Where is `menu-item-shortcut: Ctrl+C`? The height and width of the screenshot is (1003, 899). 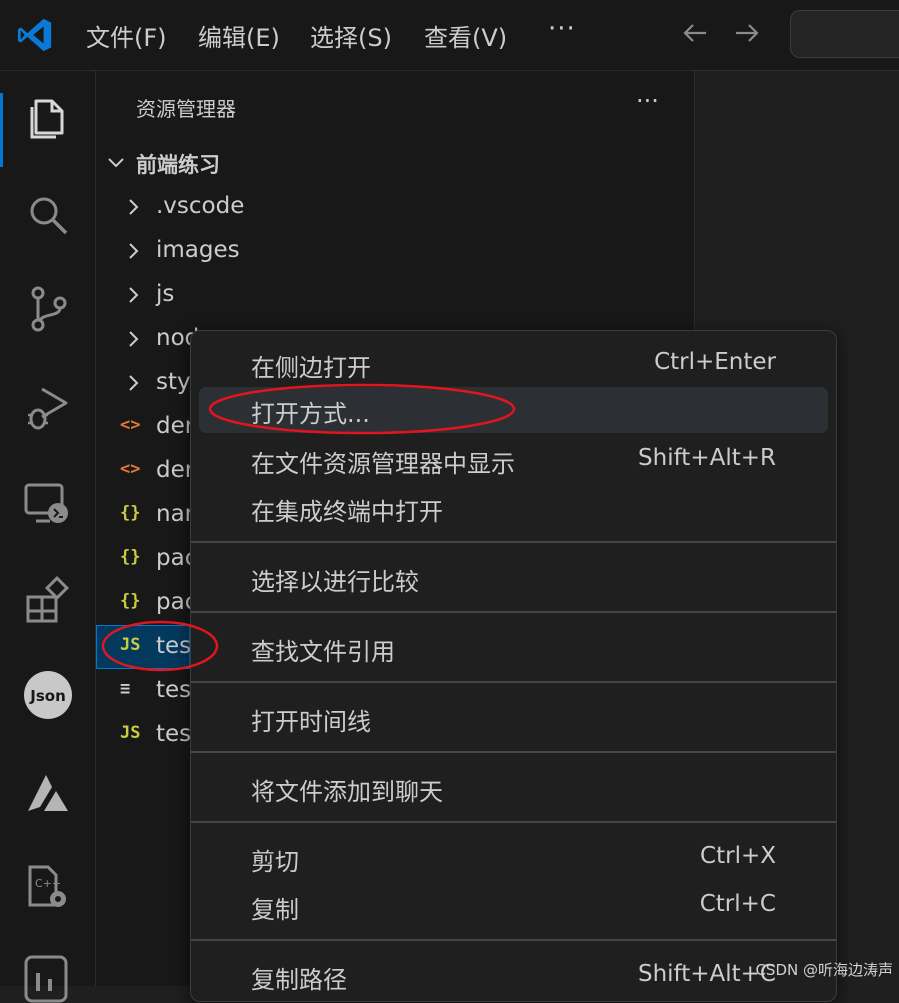 menu-item-shortcut: Ctrl+C is located at coordinates (737, 904).